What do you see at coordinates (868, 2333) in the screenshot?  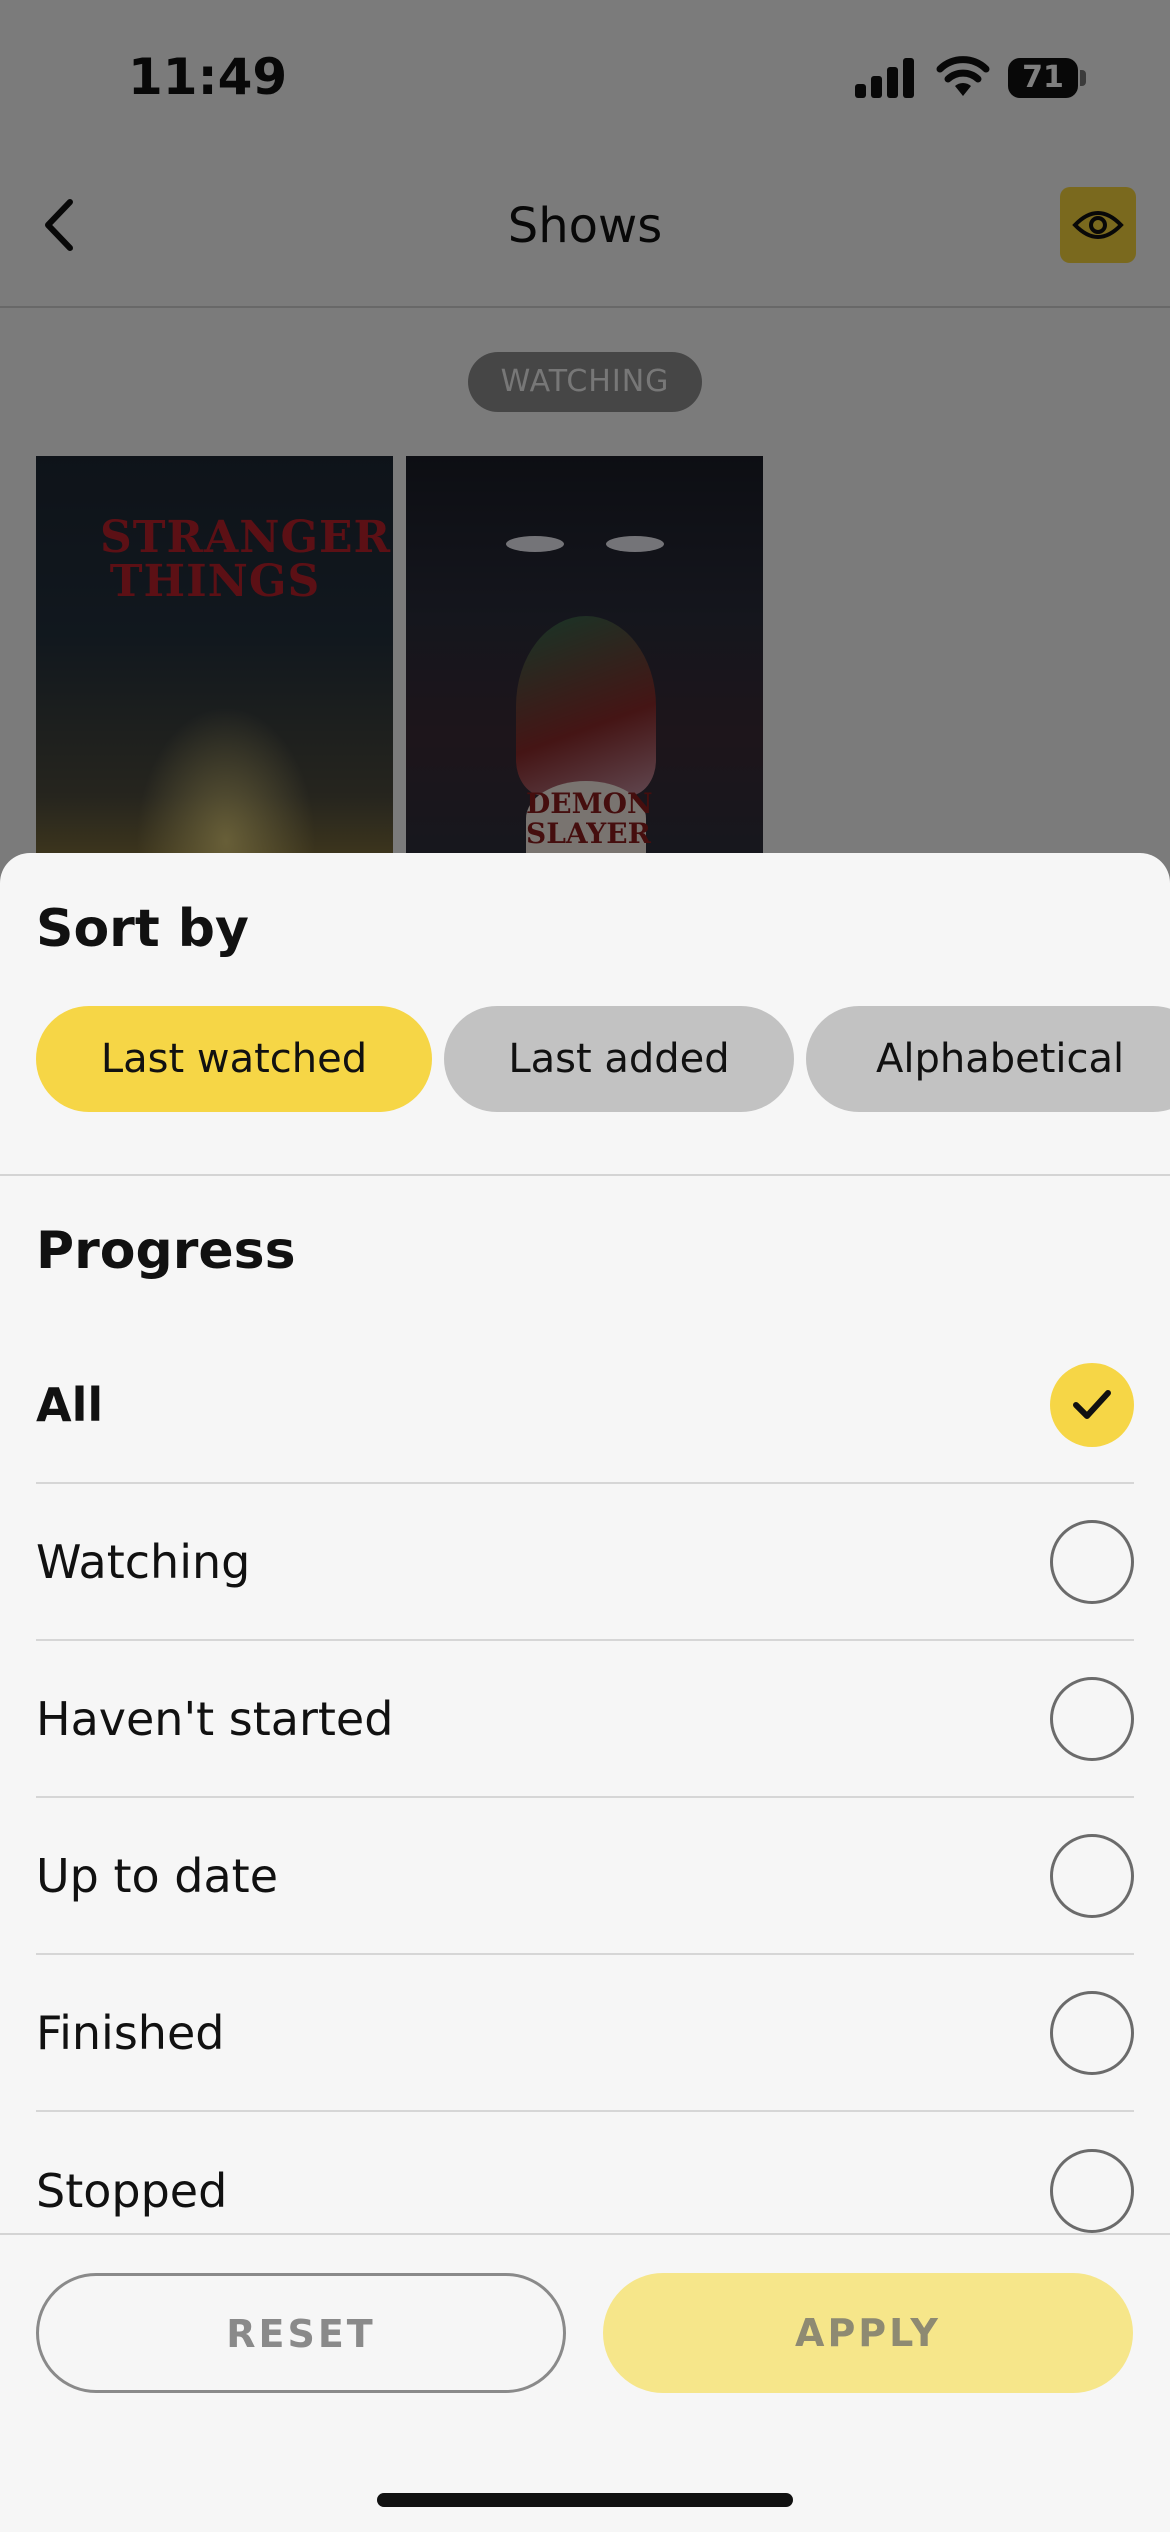 I see `apply-button: APPLY` at bounding box center [868, 2333].